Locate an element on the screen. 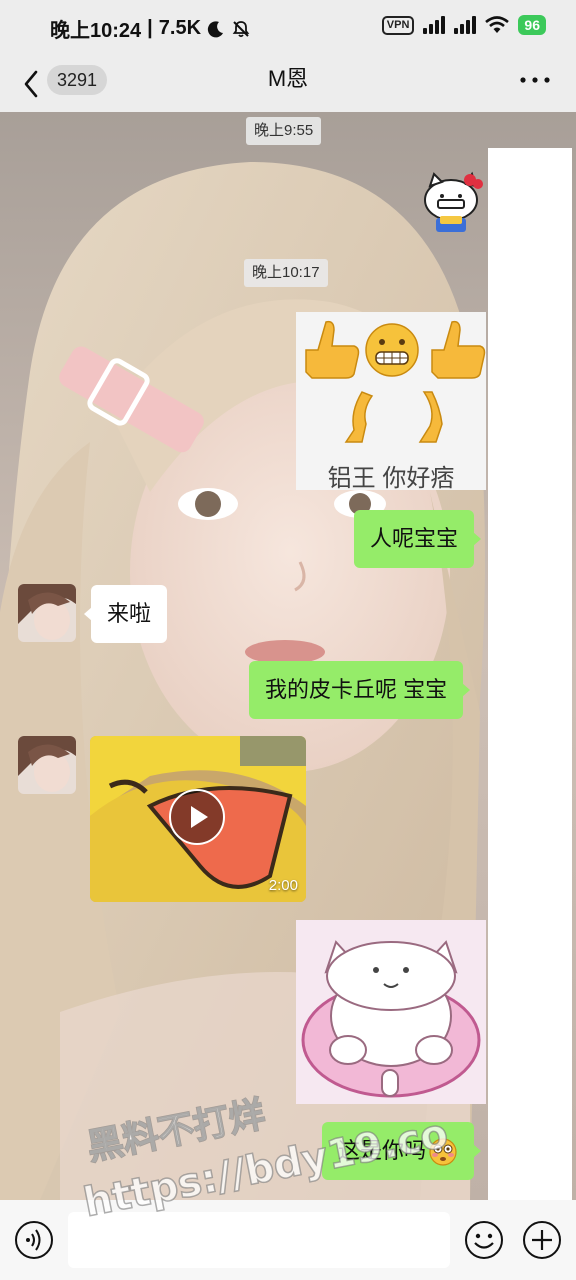  message-bubble-outgoing: 我的皮卡丘呢 宝宝 is located at coordinates (360, 690).